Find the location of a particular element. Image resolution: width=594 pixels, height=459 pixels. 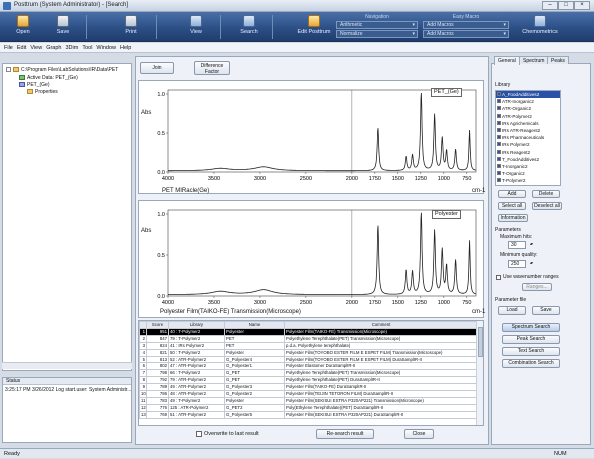

information-button: Information is located at coordinates (513, 218).